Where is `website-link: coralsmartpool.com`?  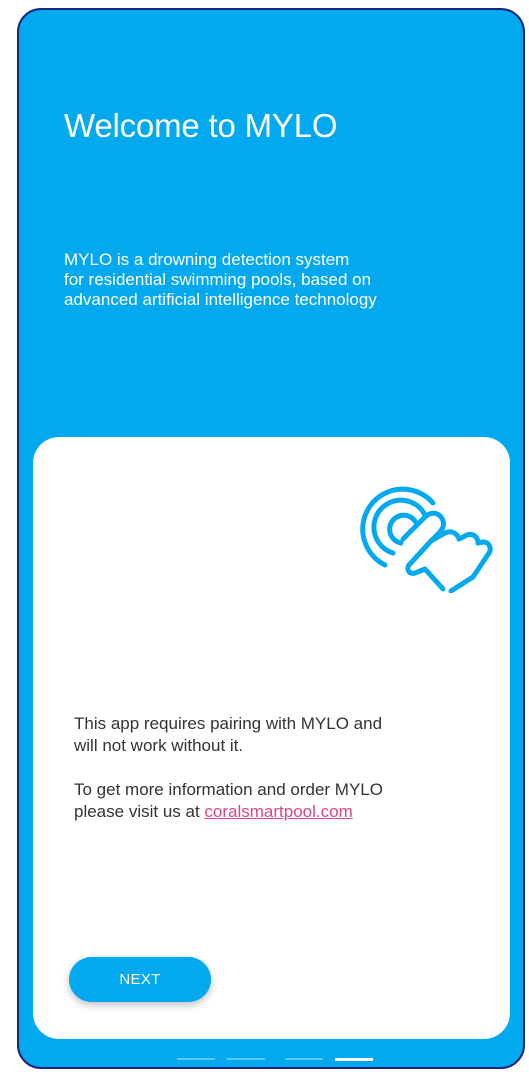
website-link: coralsmartpool.com is located at coordinates (278, 811).